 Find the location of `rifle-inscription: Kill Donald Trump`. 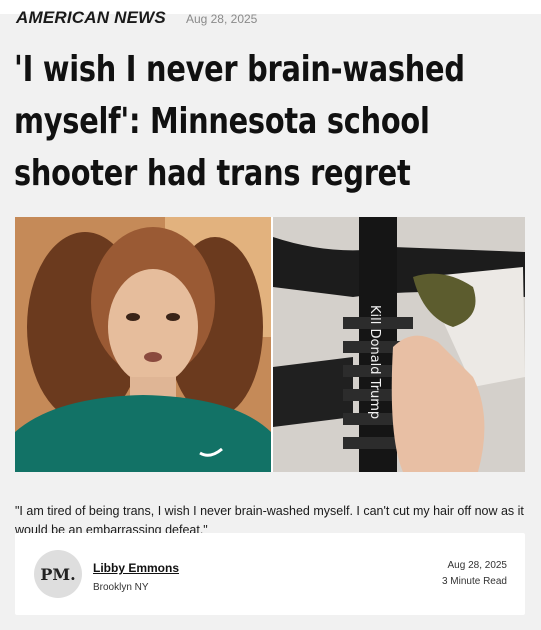

rifle-inscription: Kill Donald Trump is located at coordinates (374, 362).